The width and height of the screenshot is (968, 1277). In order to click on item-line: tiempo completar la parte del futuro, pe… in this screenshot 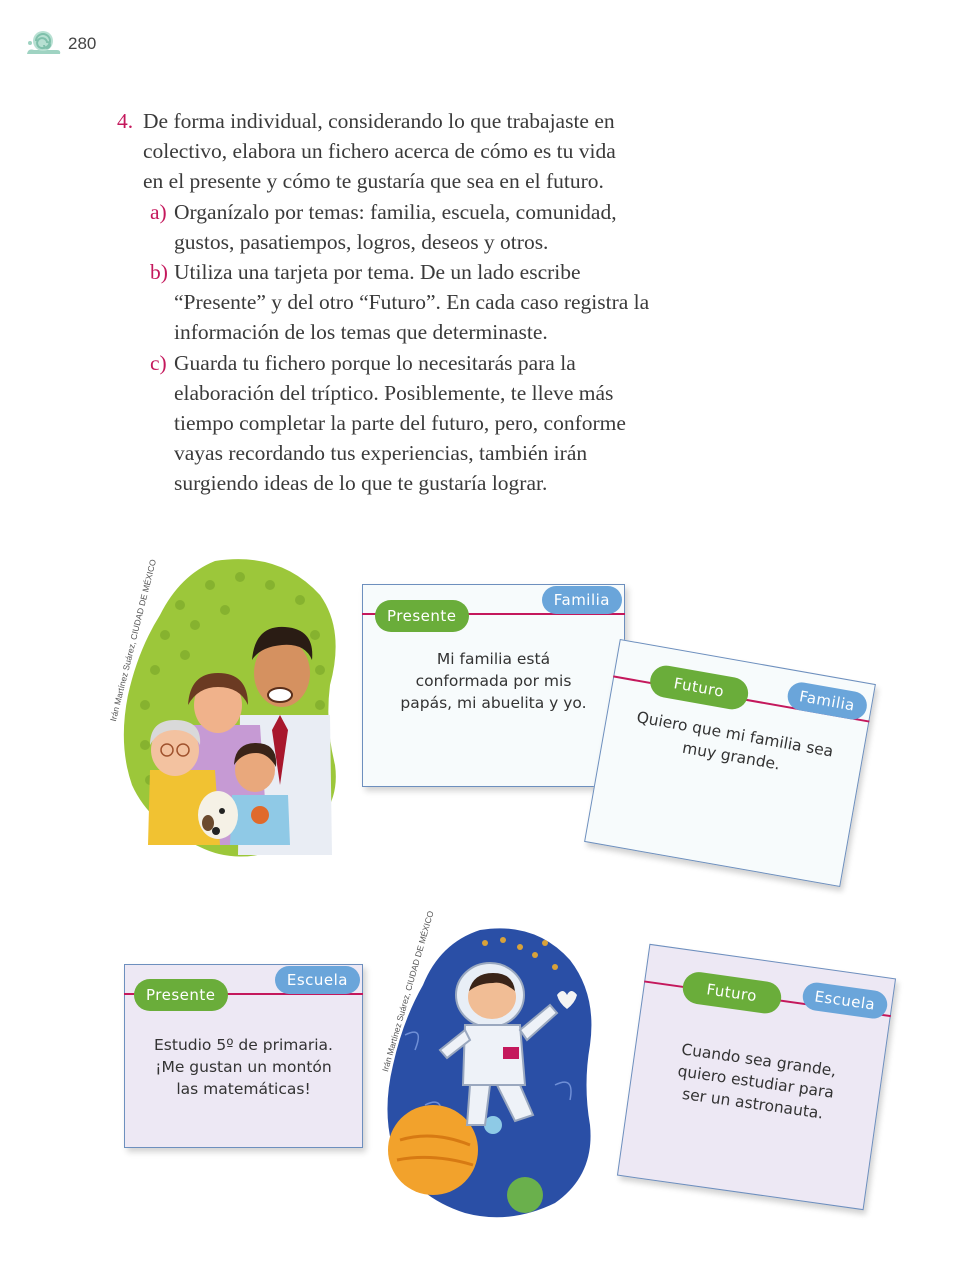, I will do `click(400, 423)`.